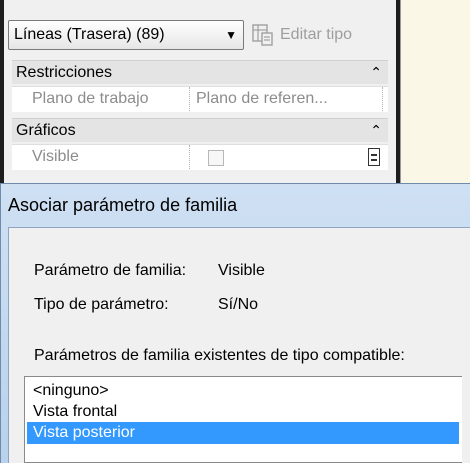  What do you see at coordinates (243, 433) in the screenshot?
I see `list-item-selected: Vista posterior` at bounding box center [243, 433].